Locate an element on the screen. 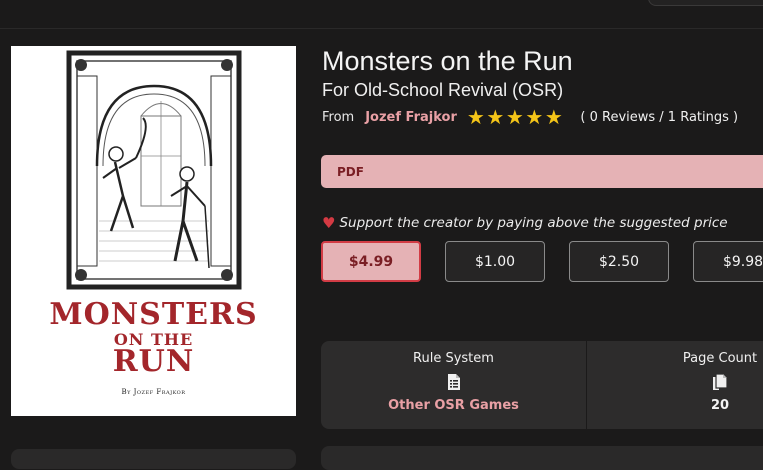  author-link: Jozef Frajkor is located at coordinates (411, 117).